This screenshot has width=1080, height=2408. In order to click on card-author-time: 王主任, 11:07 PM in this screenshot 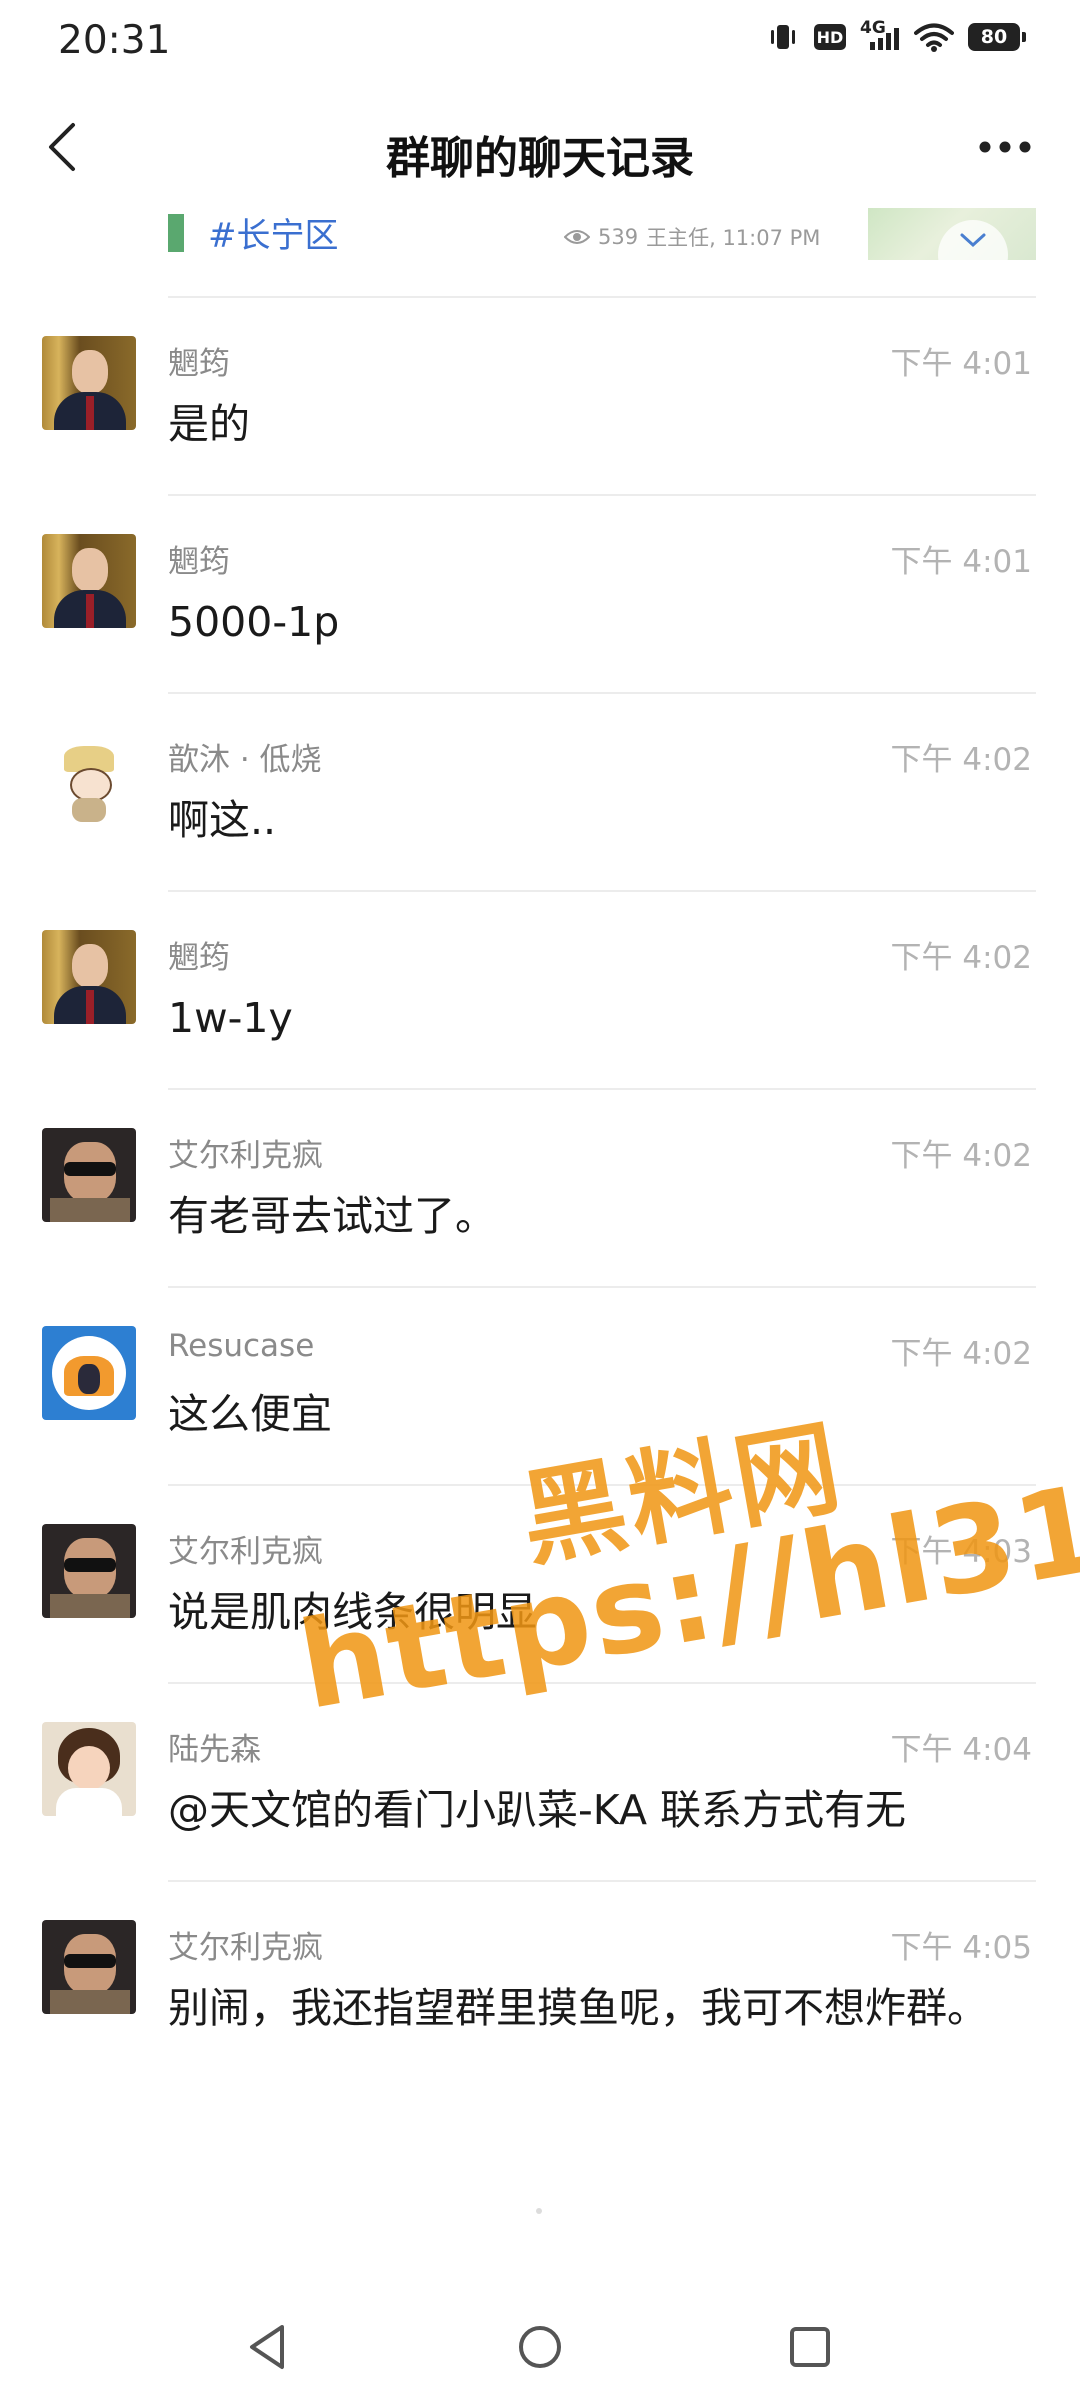, I will do `click(733, 238)`.